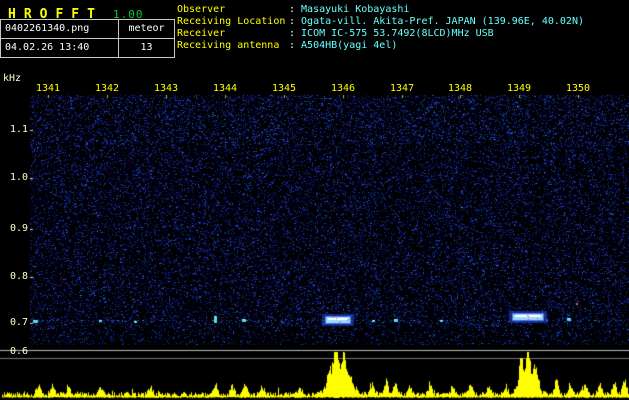 The width and height of the screenshot is (629, 400). What do you see at coordinates (18, 129) in the screenshot?
I see `freq-tick-label: 1.1` at bounding box center [18, 129].